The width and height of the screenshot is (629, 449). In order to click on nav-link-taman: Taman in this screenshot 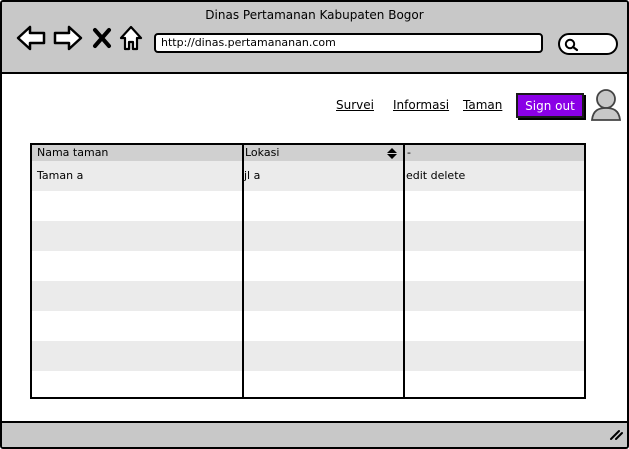, I will do `click(482, 105)`.